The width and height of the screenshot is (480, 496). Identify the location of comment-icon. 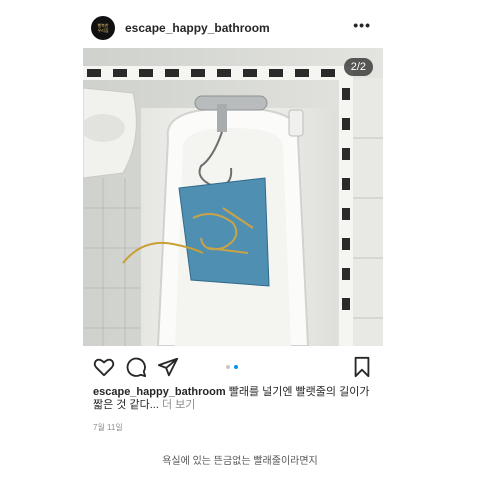
(136, 367).